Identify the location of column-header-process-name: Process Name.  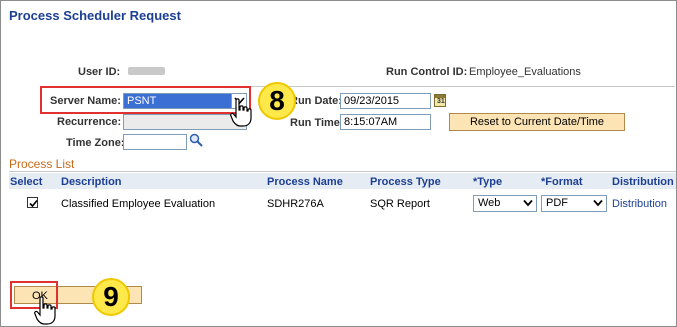
(305, 182).